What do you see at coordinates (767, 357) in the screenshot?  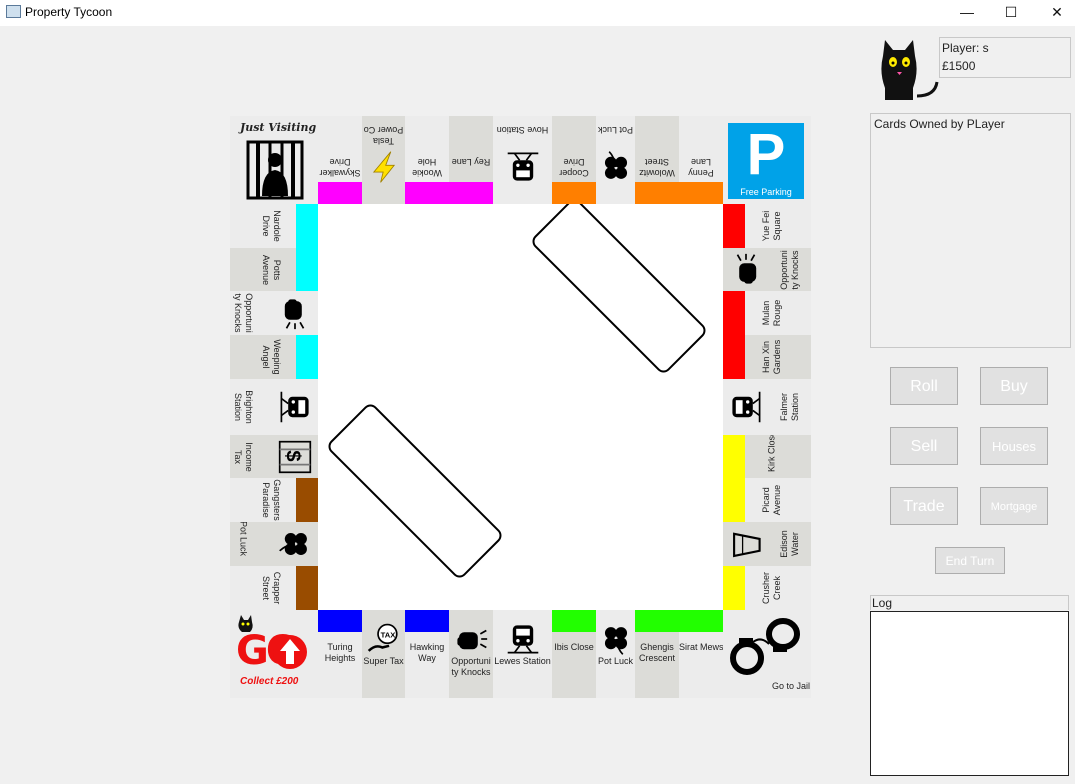 I see `space-han-xin-gardens: Han Xin Gardens` at bounding box center [767, 357].